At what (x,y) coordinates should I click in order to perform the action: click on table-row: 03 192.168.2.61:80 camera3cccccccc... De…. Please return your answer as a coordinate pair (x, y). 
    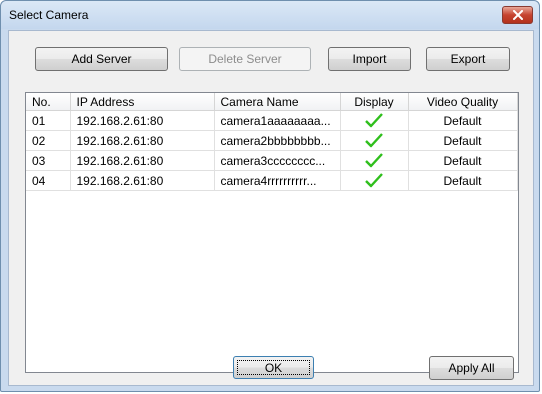
    Looking at the image, I should click on (272, 160).